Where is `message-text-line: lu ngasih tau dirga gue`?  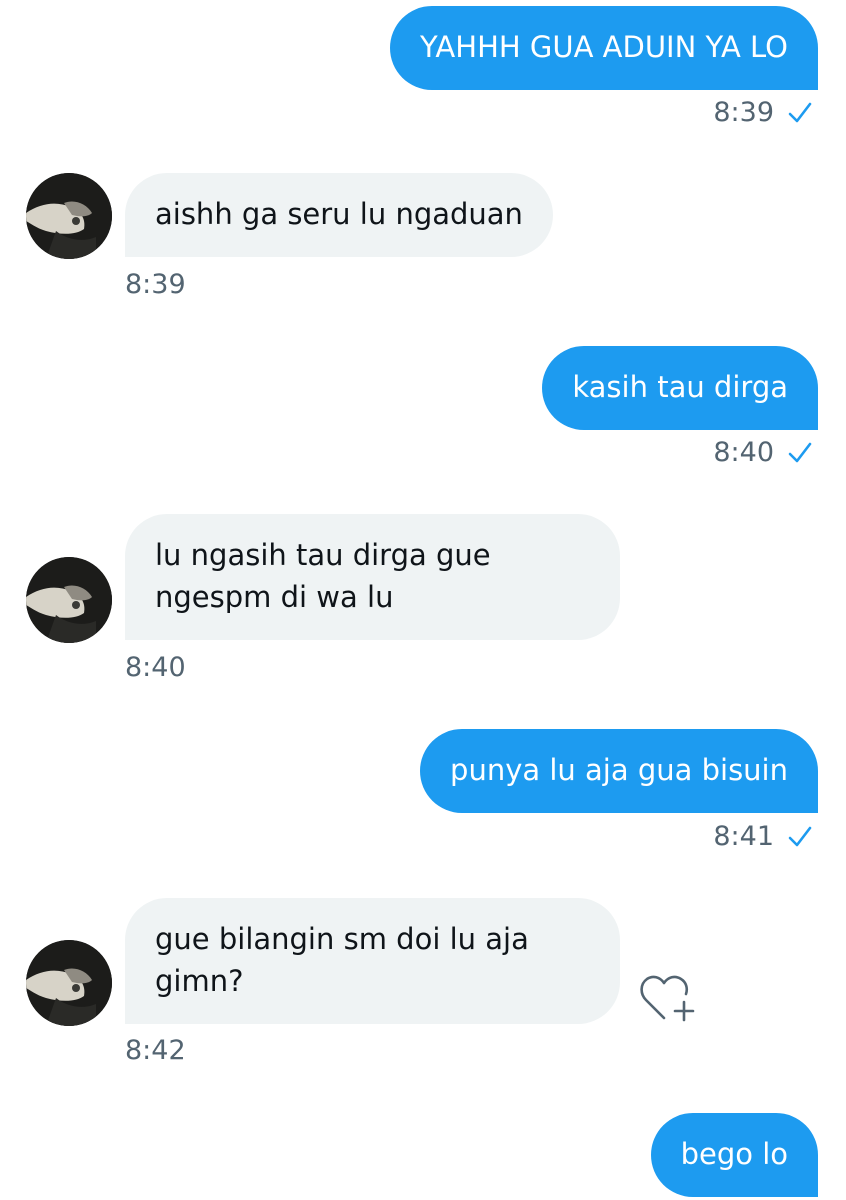 message-text-line: lu ngasih tau dirga gue is located at coordinates (323, 555).